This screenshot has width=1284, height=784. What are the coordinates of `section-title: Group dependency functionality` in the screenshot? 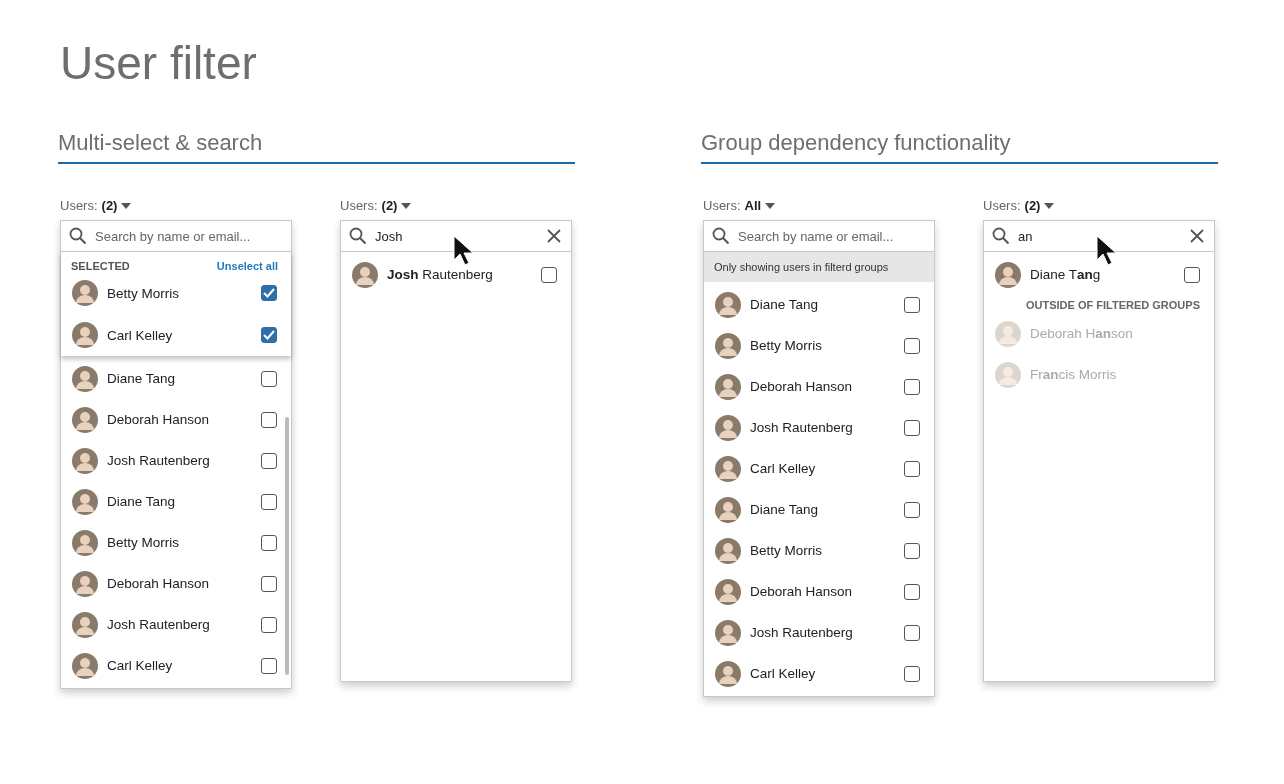 It's located at (959, 147).